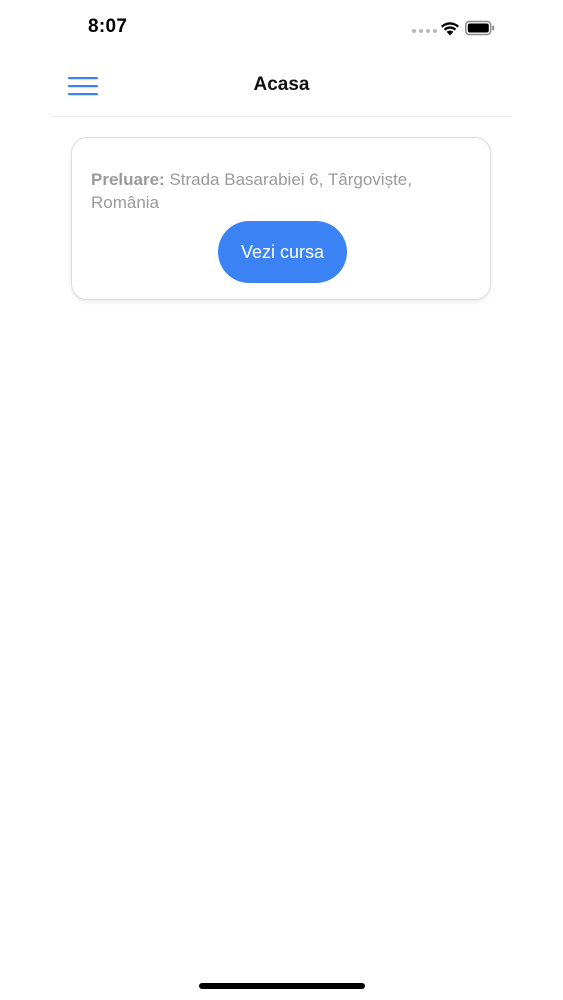 The image size is (563, 1000). Describe the element at coordinates (128, 179) in the screenshot. I see `pickup-label: Preluare:` at that location.